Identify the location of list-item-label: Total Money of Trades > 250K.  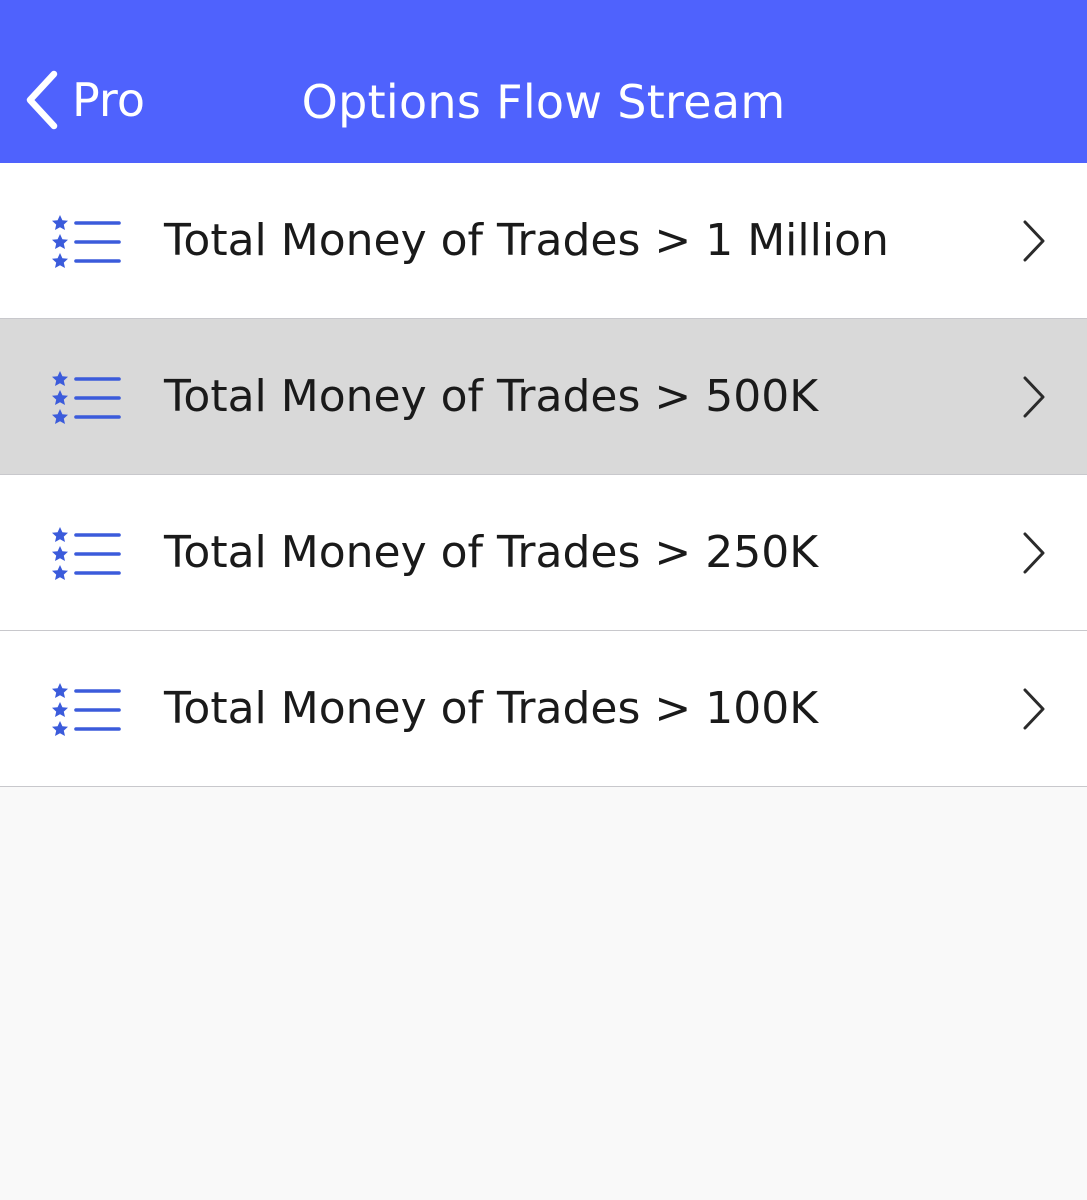
(491, 552).